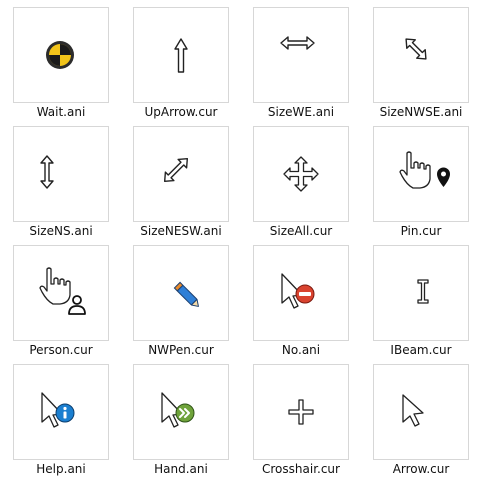 The image size is (478, 480). Describe the element at coordinates (416, 49) in the screenshot. I see `size-nwse-icon` at that location.